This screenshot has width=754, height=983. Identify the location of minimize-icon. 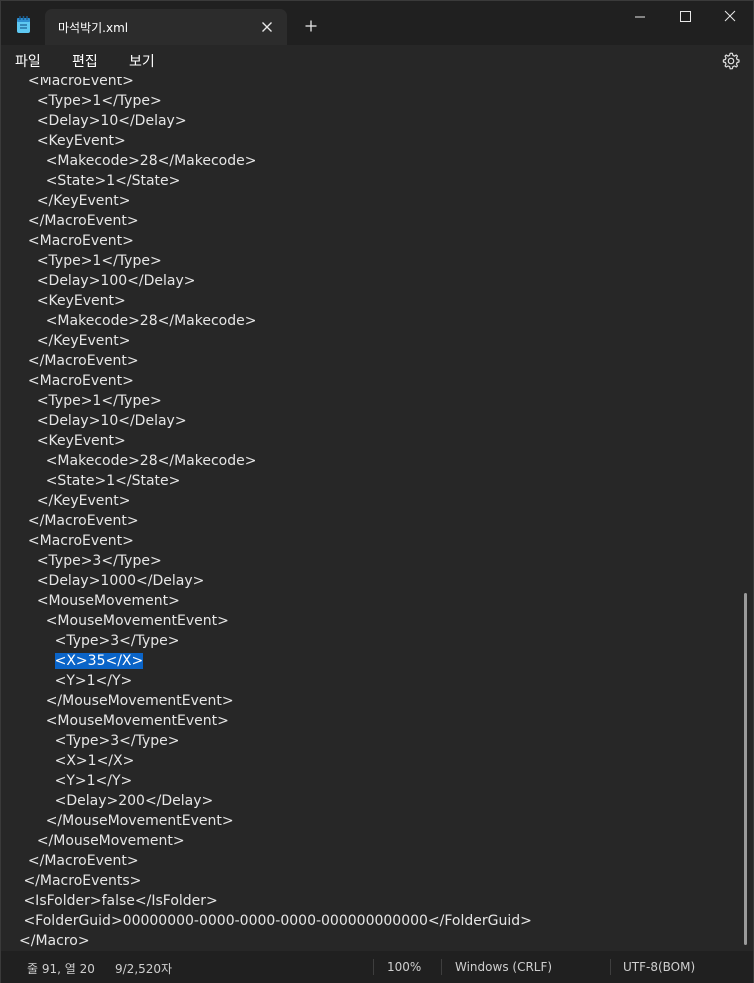
(640, 17).